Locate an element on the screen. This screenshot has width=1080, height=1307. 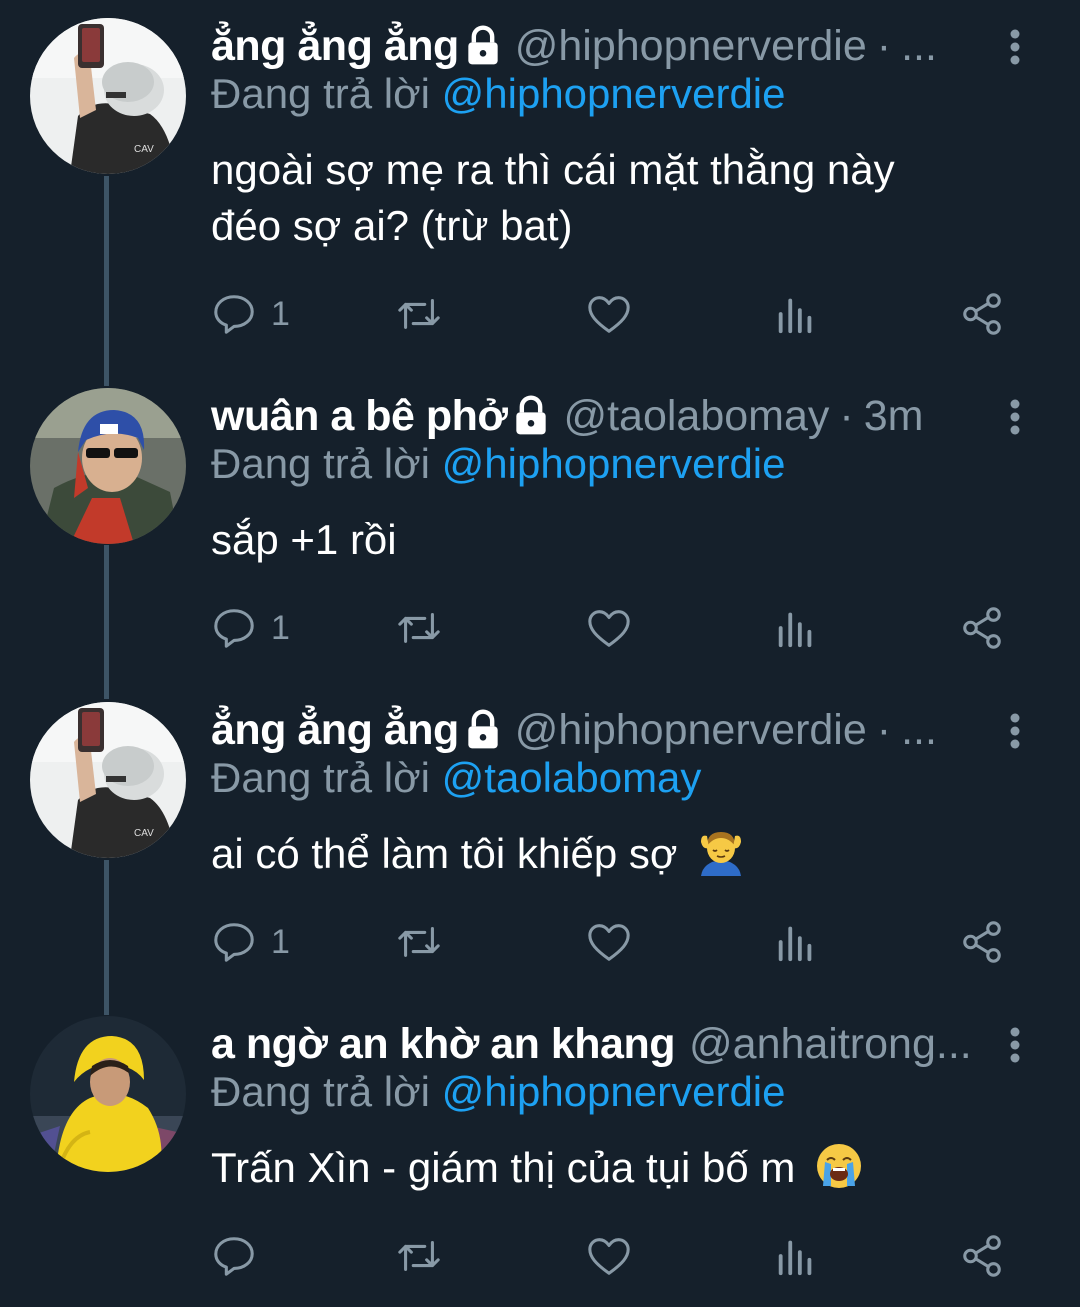
tweet-text-line: đéo sợ ai? (trừ bat) is located at coordinates (392, 225).